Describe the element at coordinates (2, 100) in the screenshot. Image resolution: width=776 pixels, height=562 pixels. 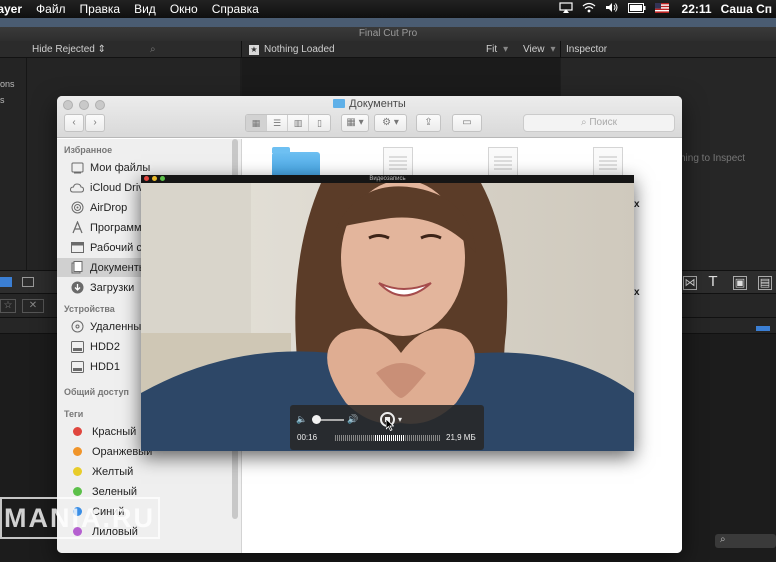
I see `libraries-text-2: s` at that location.